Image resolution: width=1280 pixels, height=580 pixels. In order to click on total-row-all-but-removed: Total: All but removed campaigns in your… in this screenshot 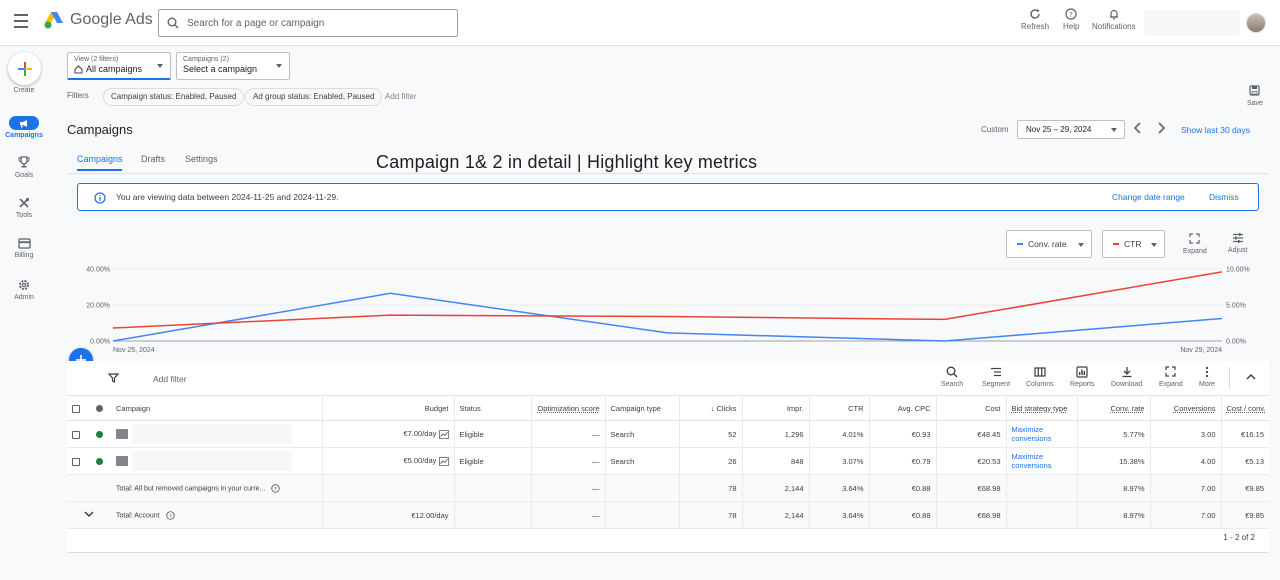, I will do `click(668, 488)`.